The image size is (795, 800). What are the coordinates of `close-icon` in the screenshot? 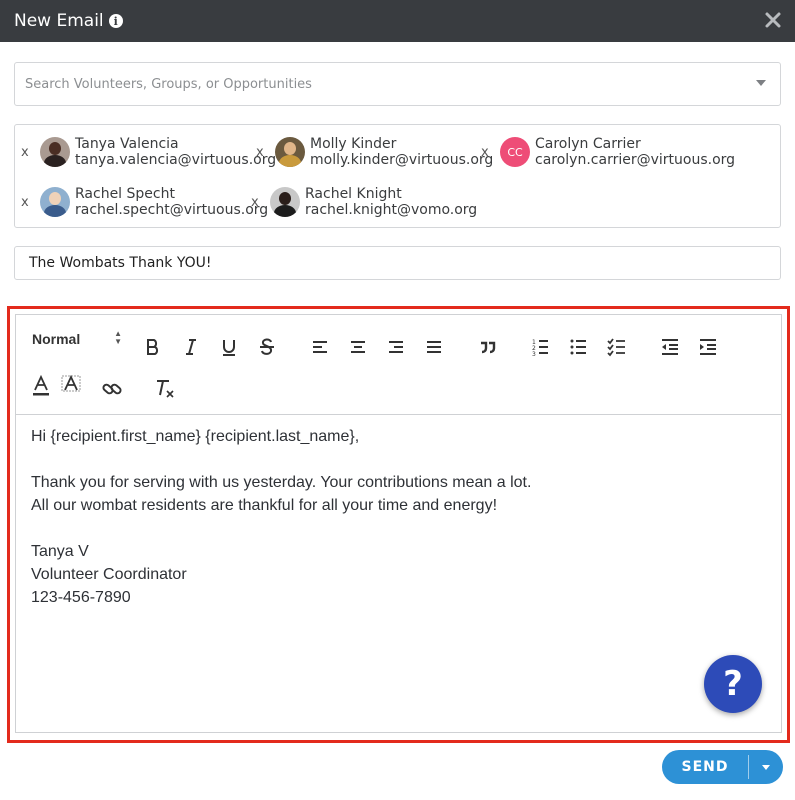 It's located at (773, 20).